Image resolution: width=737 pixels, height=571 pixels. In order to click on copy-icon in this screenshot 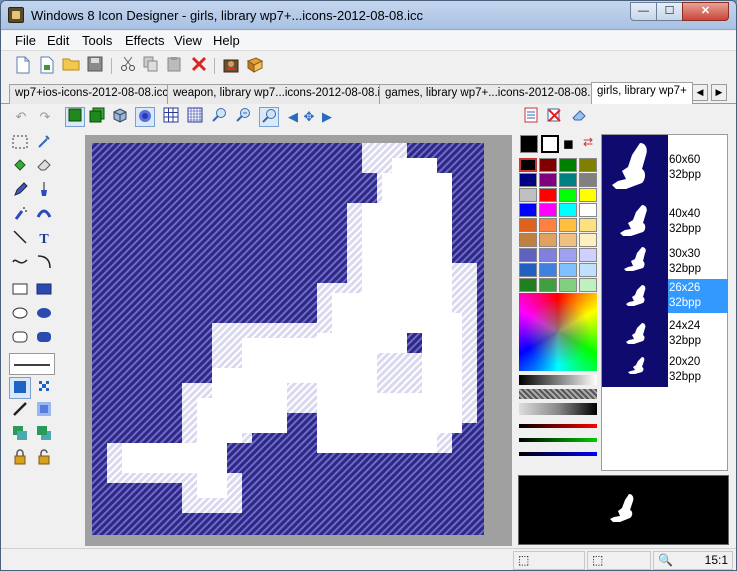, I will do `click(151, 66)`.